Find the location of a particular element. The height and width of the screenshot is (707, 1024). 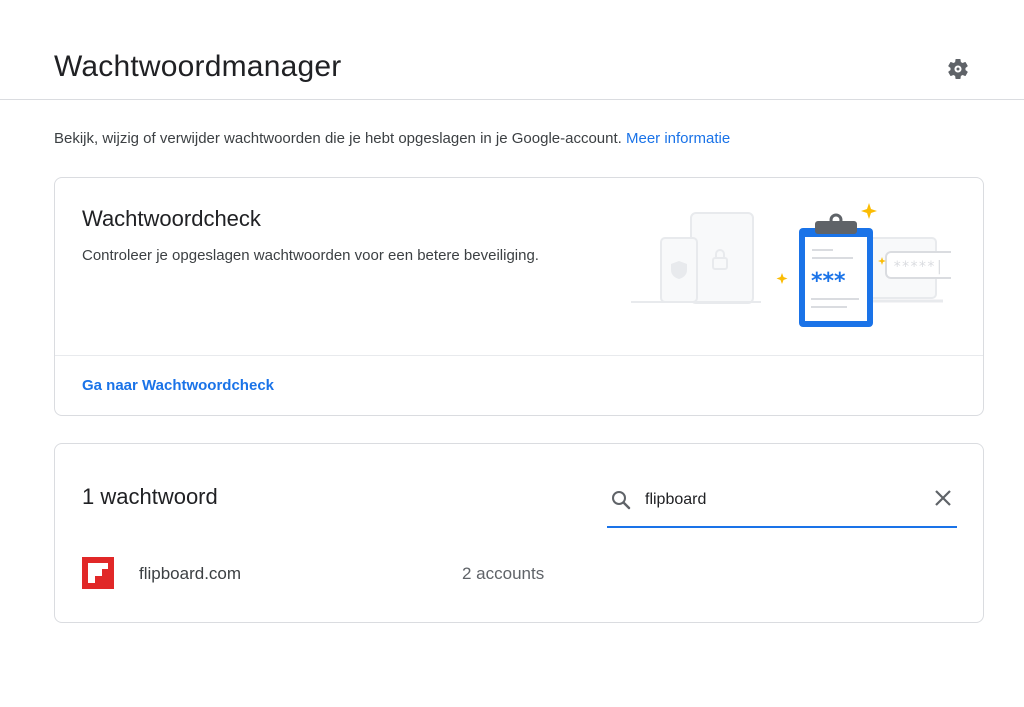

password-row: flipboard.com 2 accounts is located at coordinates (519, 573).